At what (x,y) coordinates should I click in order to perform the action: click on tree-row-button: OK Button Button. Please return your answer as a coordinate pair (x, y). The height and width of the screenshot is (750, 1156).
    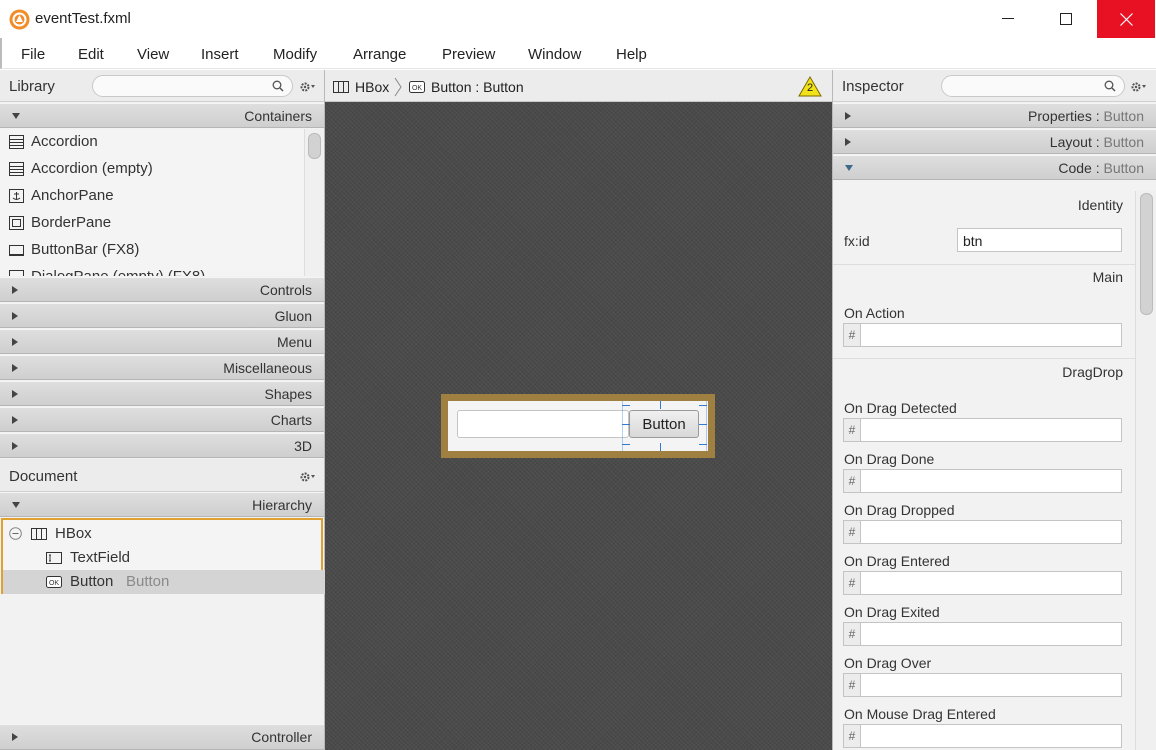
    Looking at the image, I should click on (164, 582).